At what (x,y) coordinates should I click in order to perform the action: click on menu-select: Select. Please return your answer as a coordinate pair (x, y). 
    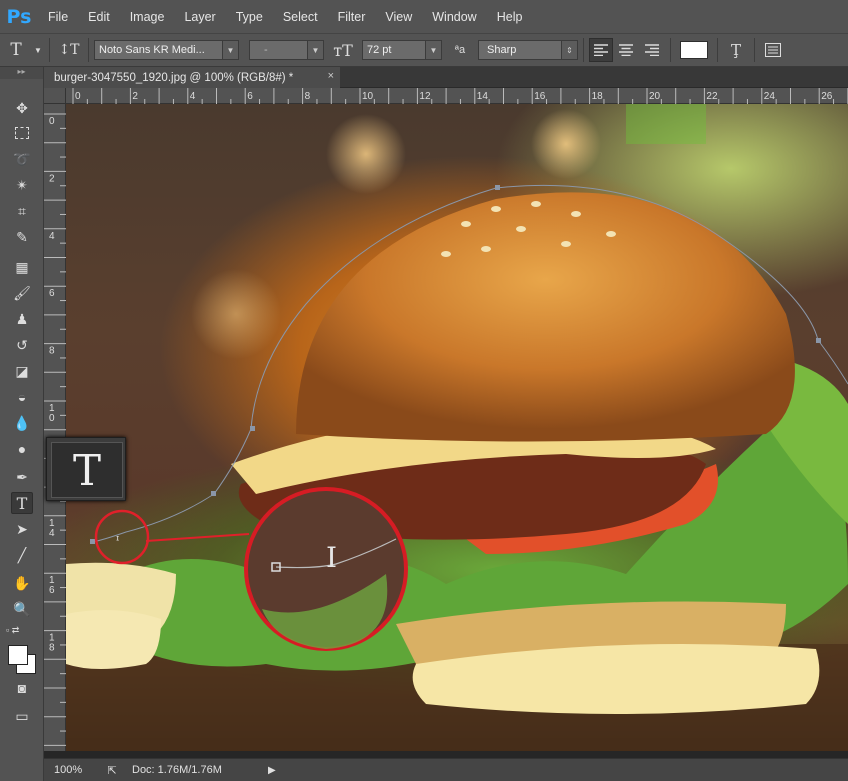
    Looking at the image, I should click on (300, 17).